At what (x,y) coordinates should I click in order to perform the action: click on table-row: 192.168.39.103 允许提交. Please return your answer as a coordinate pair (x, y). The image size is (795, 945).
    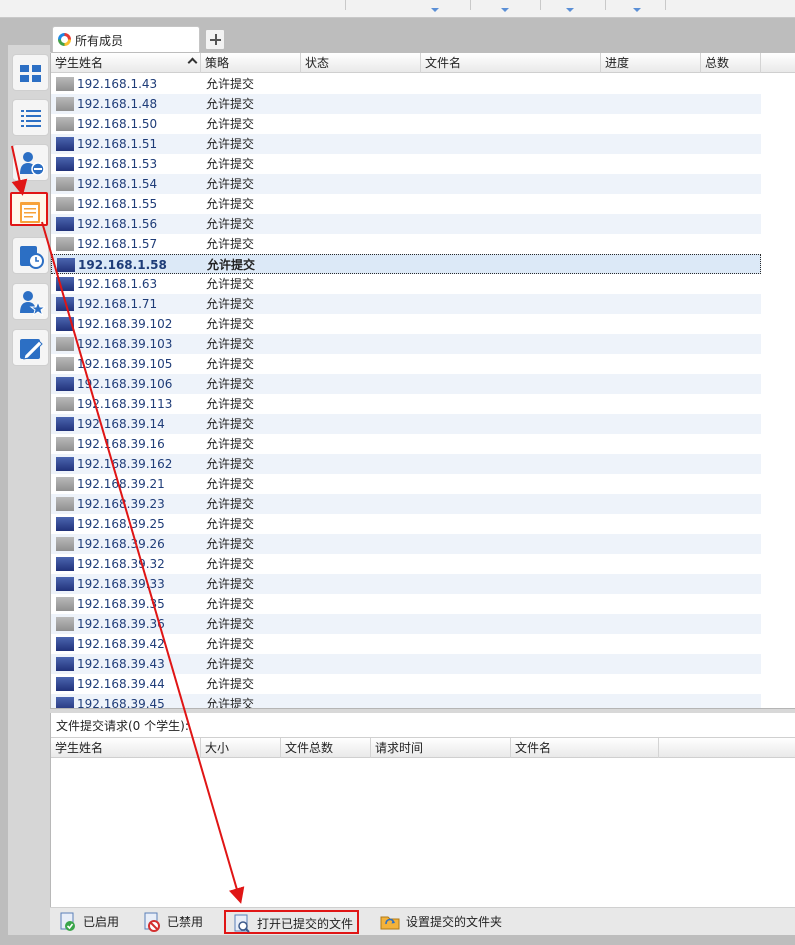
    Looking at the image, I should click on (406, 344).